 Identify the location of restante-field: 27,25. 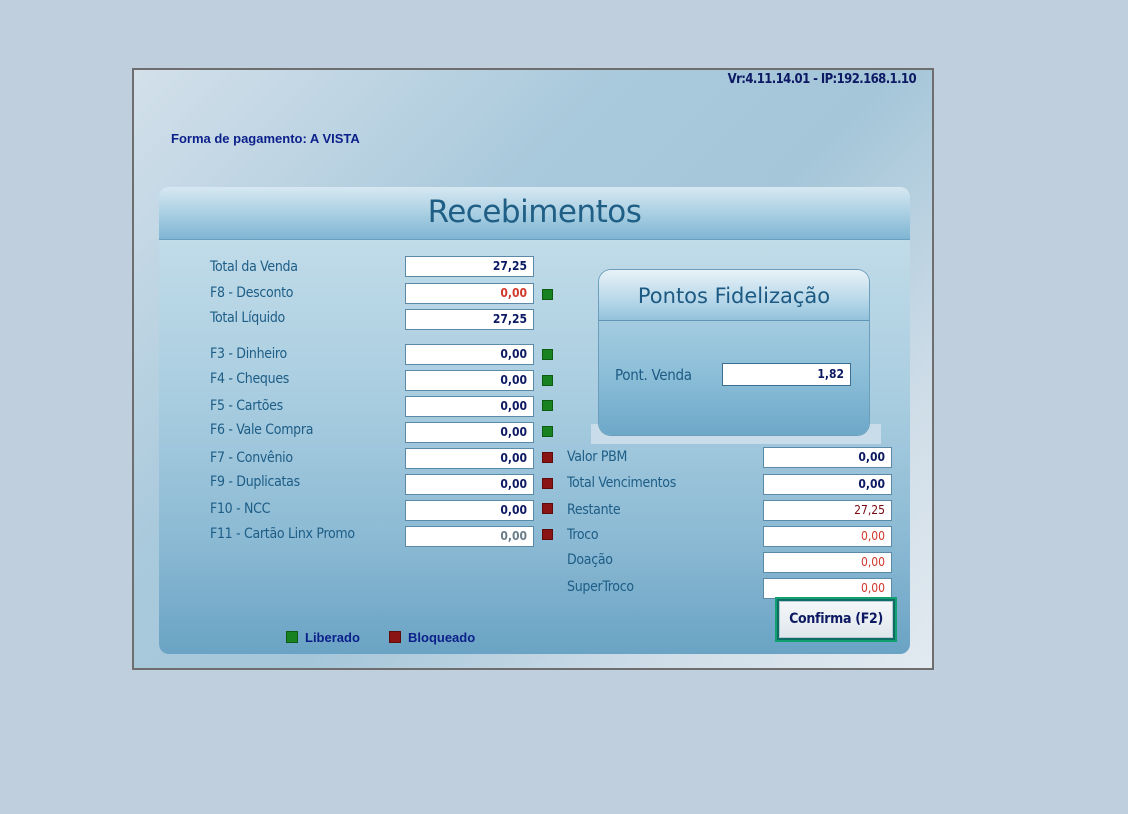
(827, 510).